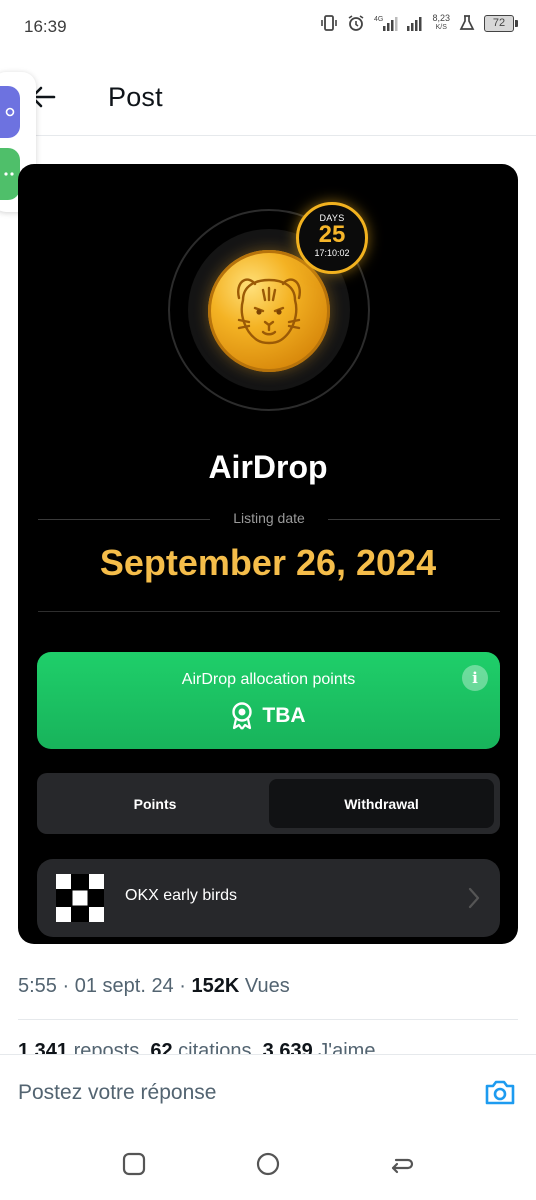 The image size is (536, 1200). I want to click on countdown-time: 17:10:02, so click(332, 253).